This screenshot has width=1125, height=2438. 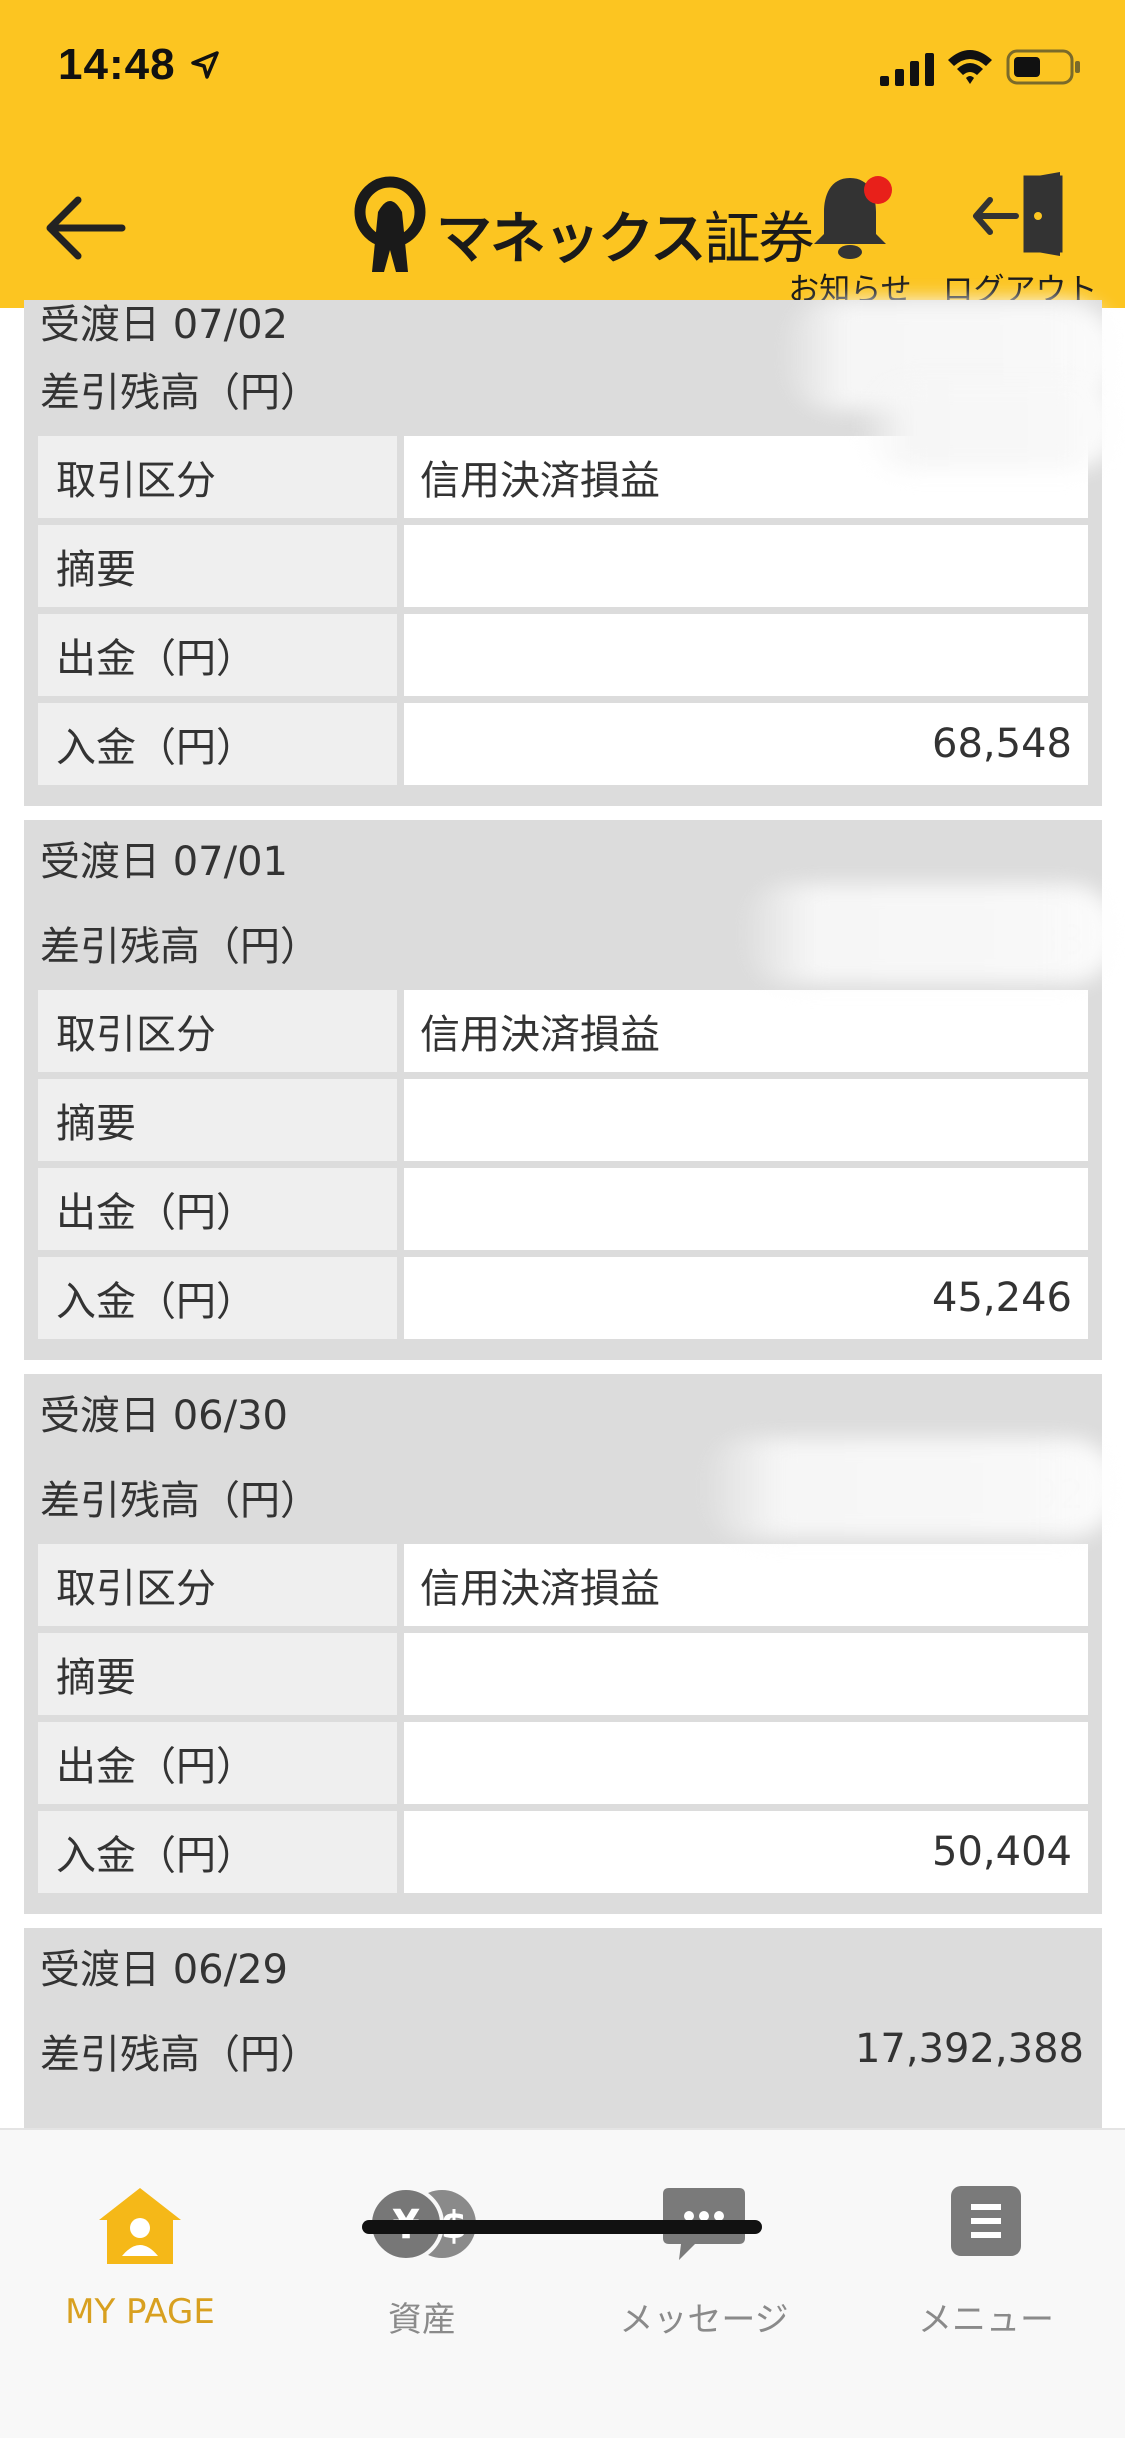 I want to click on table-row: 入金（円） 50,404, so click(x=563, y=1852).